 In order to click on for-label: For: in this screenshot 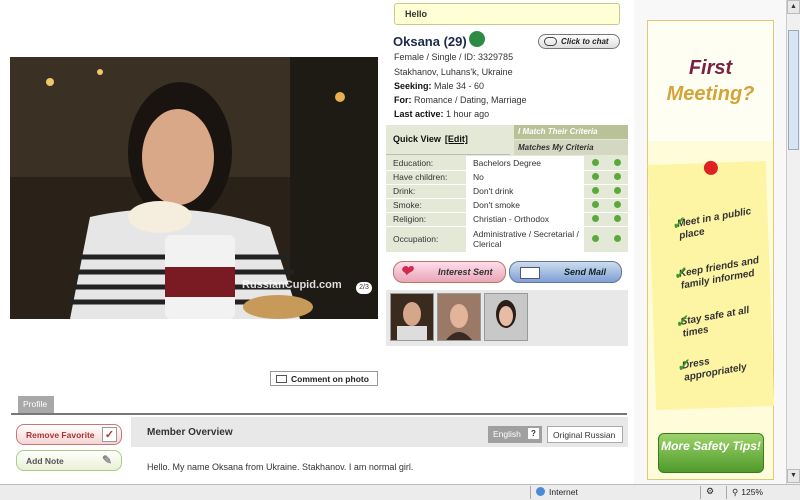, I will do `click(403, 100)`.